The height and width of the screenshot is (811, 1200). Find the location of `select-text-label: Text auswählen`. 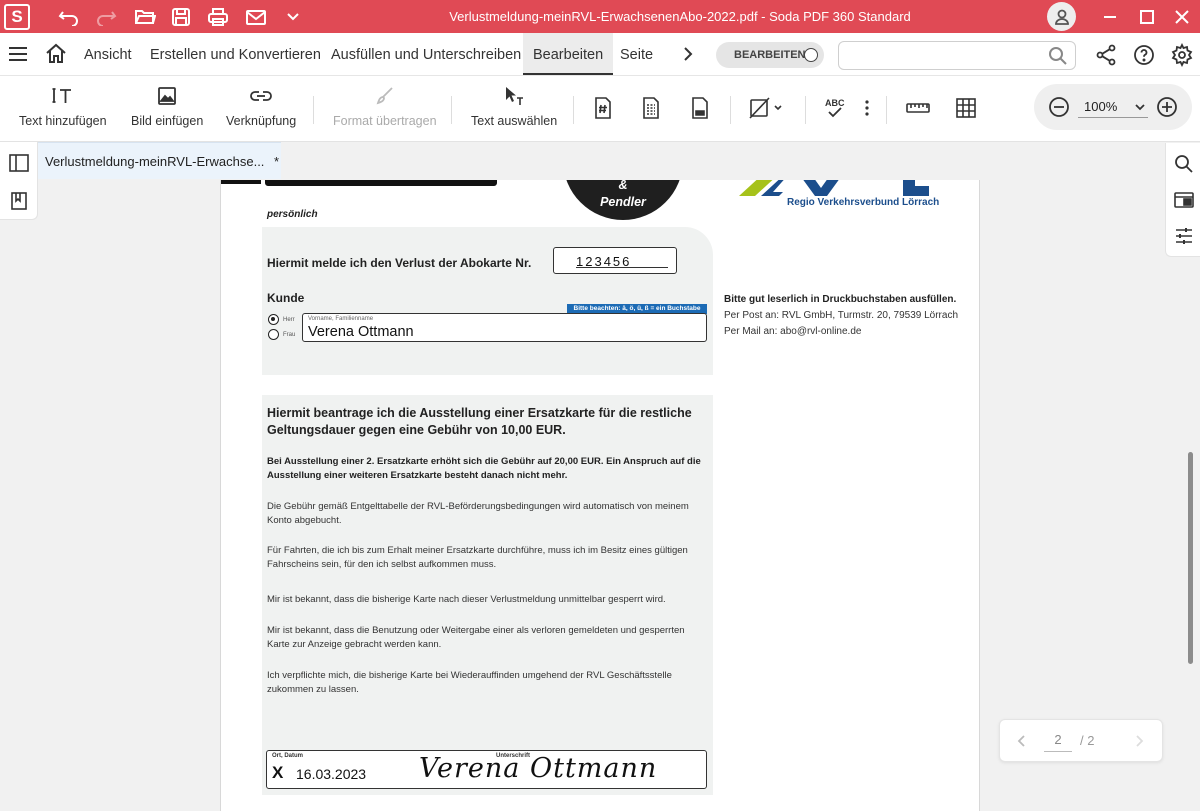

select-text-label: Text auswählen is located at coordinates (514, 121).